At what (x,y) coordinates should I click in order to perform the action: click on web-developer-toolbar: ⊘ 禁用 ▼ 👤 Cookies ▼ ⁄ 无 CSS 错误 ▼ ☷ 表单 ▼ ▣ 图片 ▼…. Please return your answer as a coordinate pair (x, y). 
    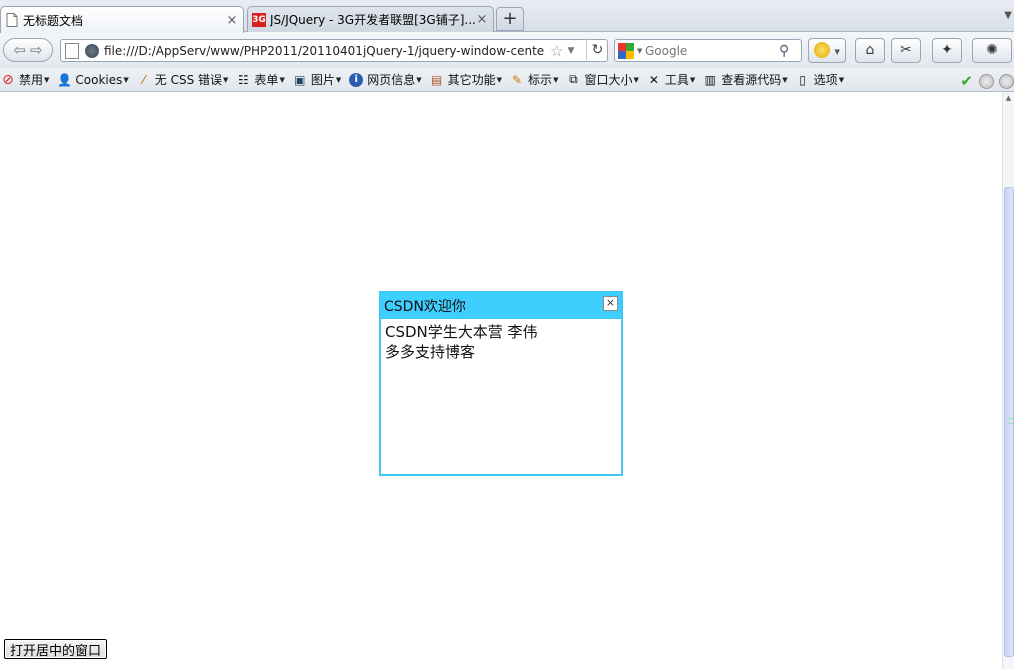
    Looking at the image, I should click on (507, 80).